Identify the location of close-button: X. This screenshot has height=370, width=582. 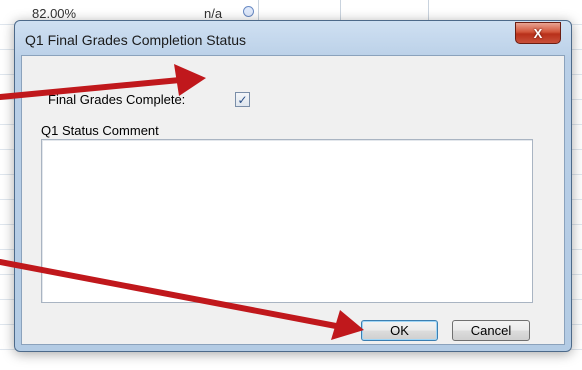
(538, 33).